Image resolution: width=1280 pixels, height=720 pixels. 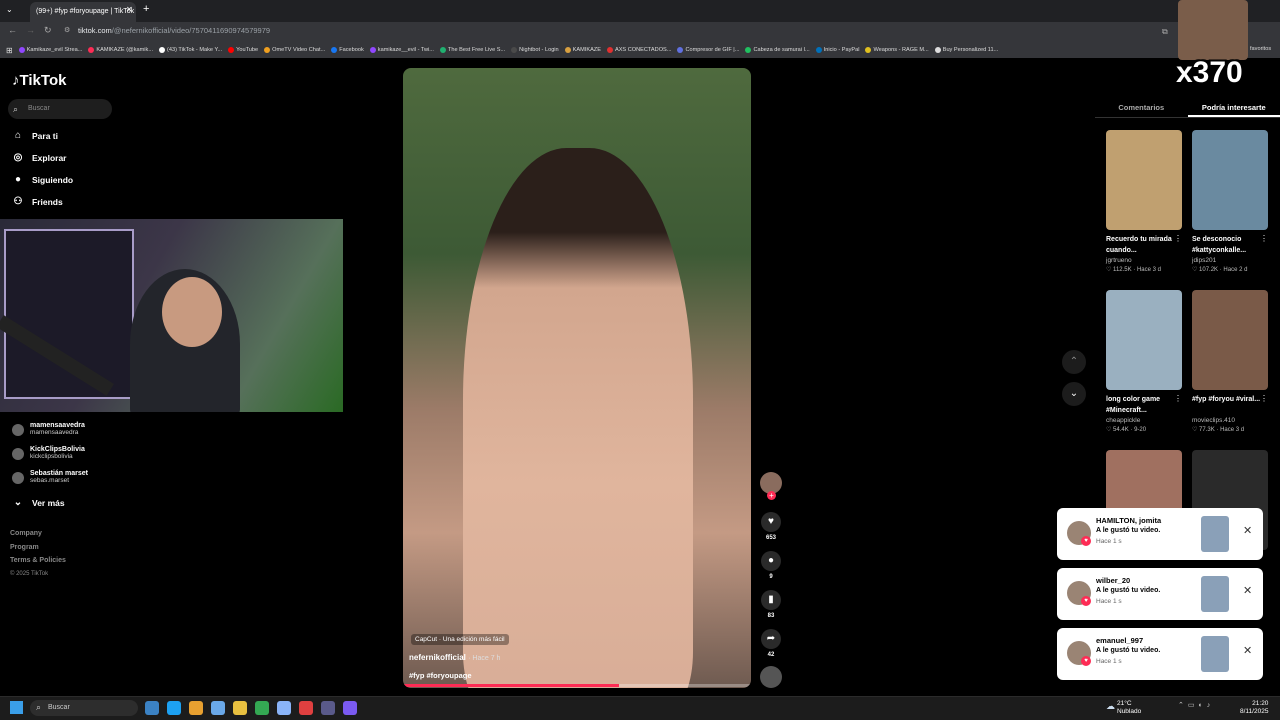 What do you see at coordinates (1109, 661) in the screenshot?
I see `notification-time: Hace 1 s` at bounding box center [1109, 661].